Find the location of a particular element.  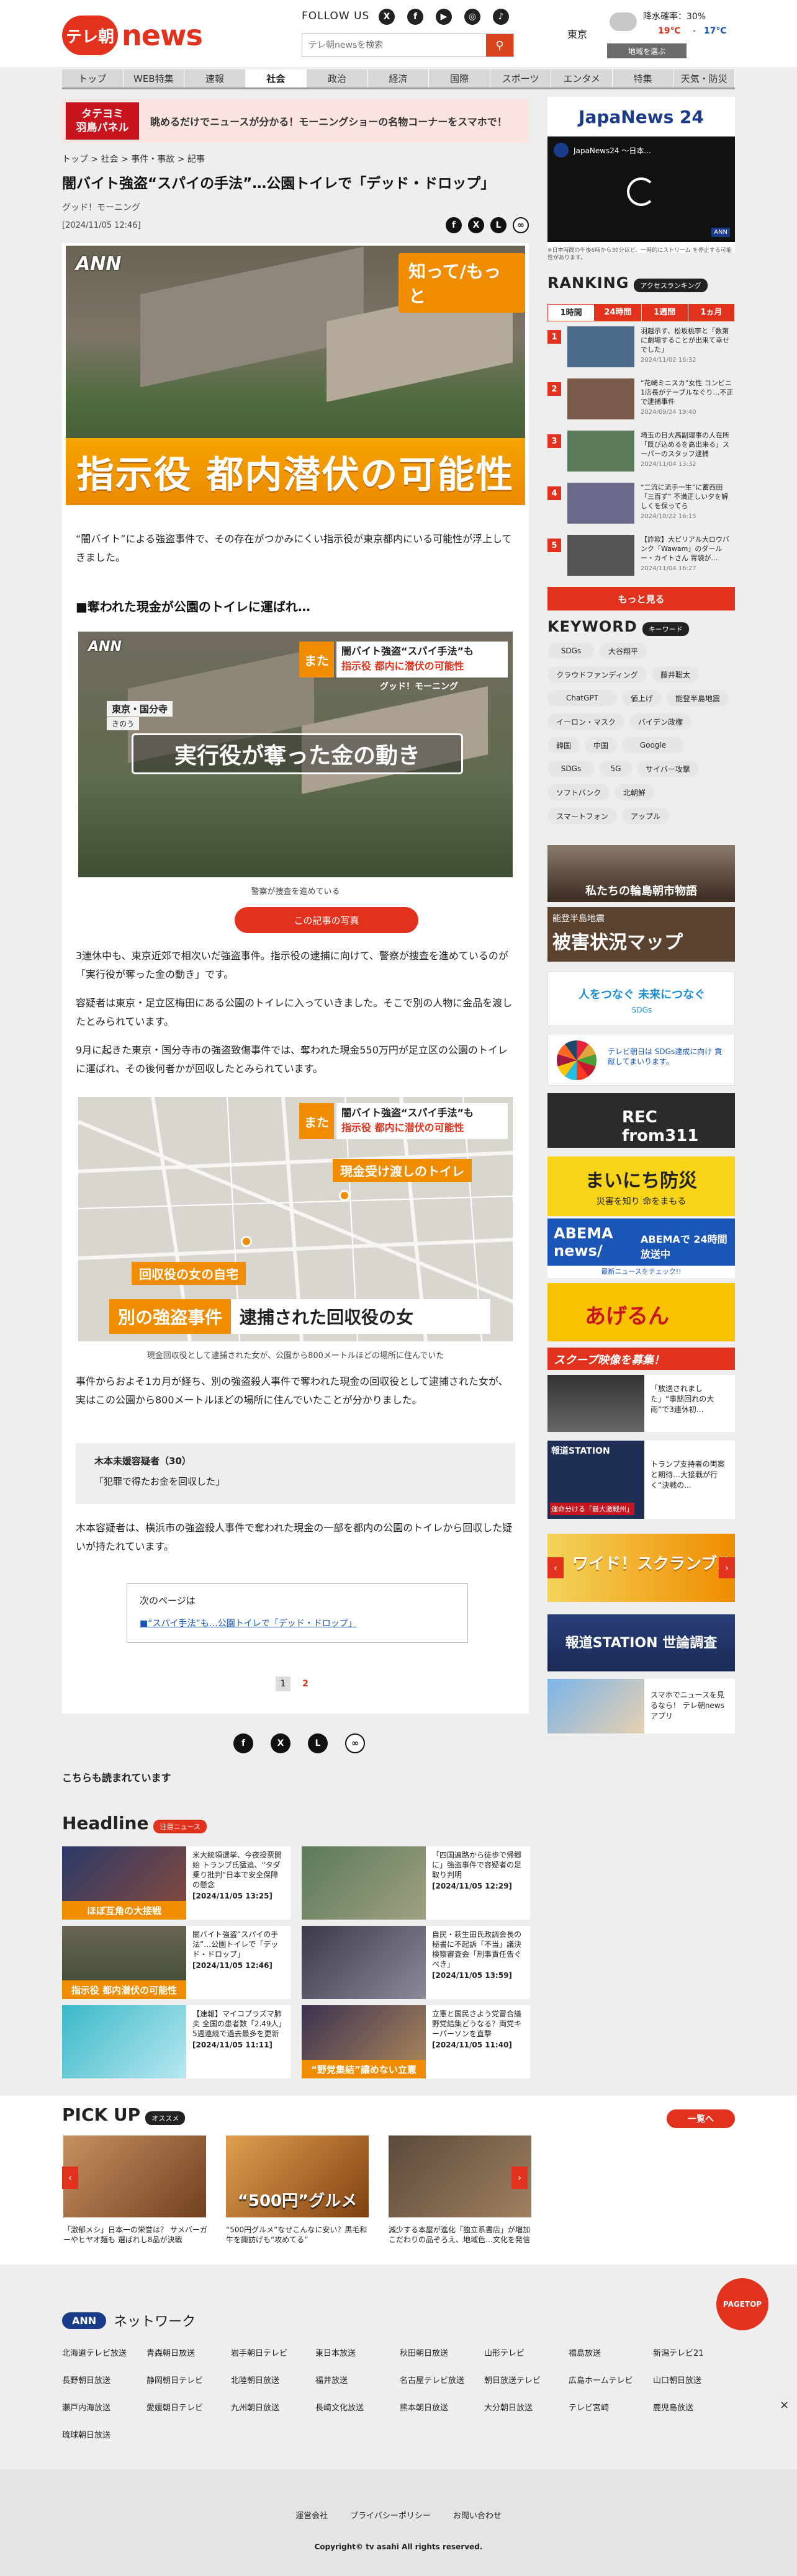

youtube-icon: ▶ is located at coordinates (444, 17).